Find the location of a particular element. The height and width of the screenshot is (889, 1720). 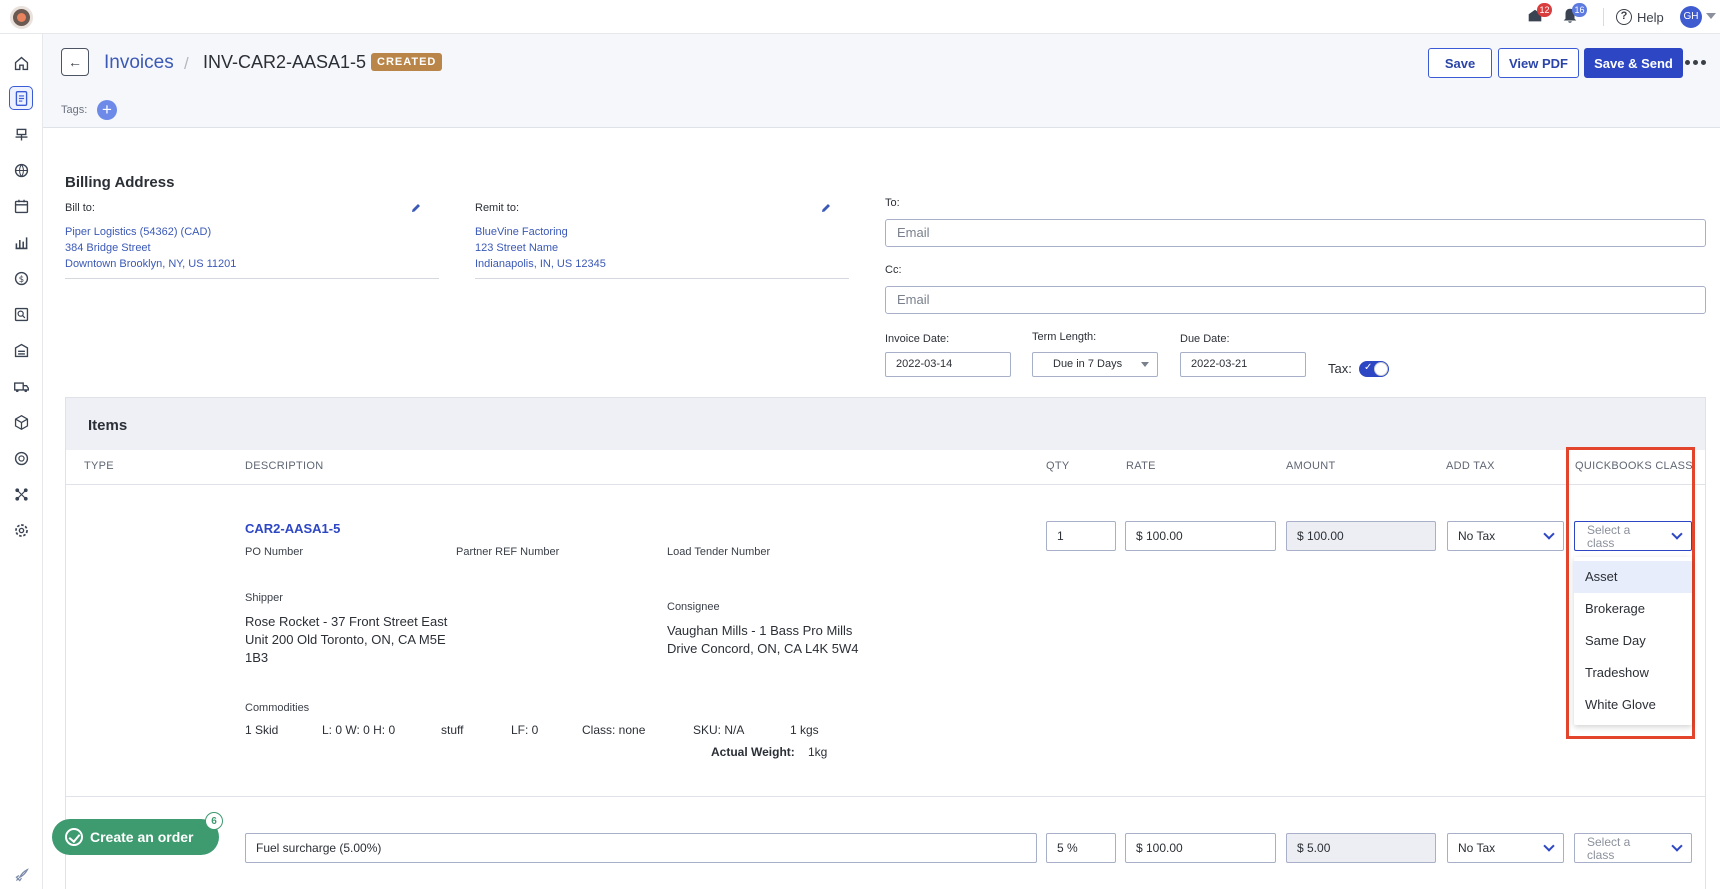

notifications-count-badge: 16 is located at coordinates (1579, 10).